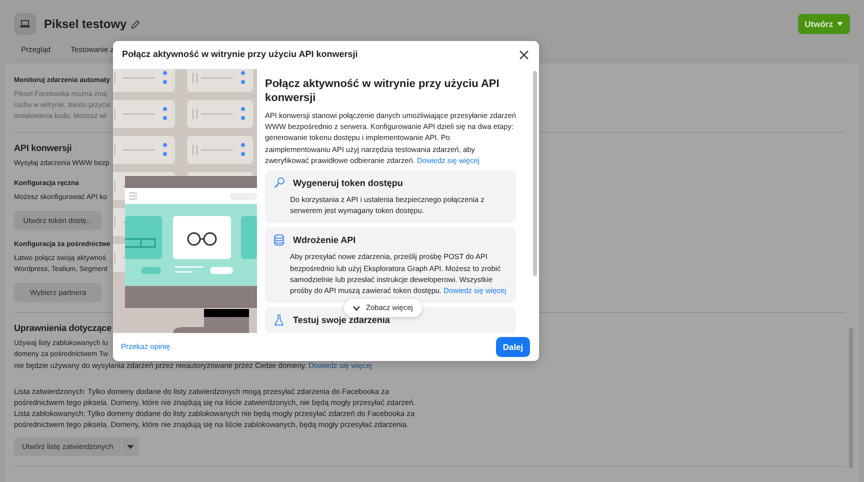 The image size is (864, 482). What do you see at coordinates (382, 91) in the screenshot?
I see `dialog-heading: Połącz aktywność w witrynie przy użyciu API konwersji` at bounding box center [382, 91].